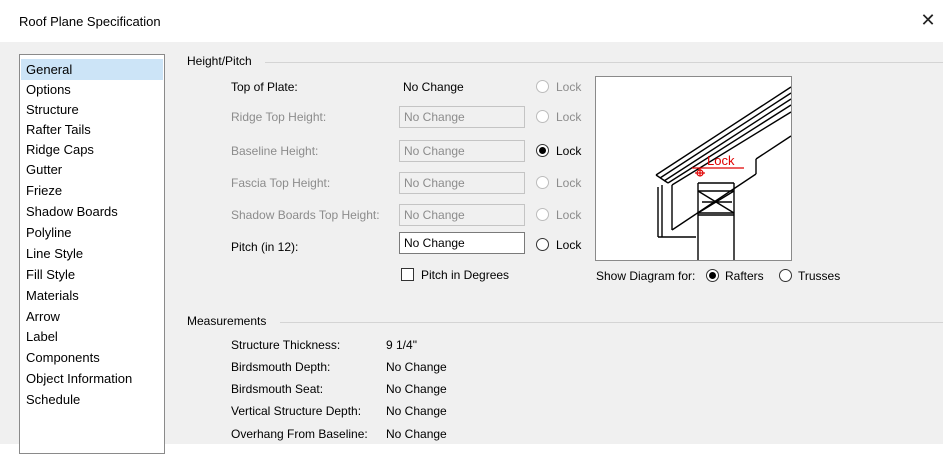 This screenshot has width=943, height=454. What do you see at coordinates (92, 69) in the screenshot?
I see `sidebar-item-general: General` at bounding box center [92, 69].